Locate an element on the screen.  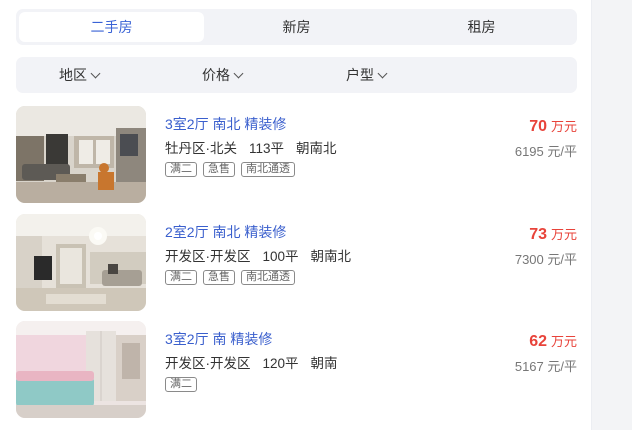
listing-title: 3室2厅 南北 精装修 is located at coordinates (226, 124).